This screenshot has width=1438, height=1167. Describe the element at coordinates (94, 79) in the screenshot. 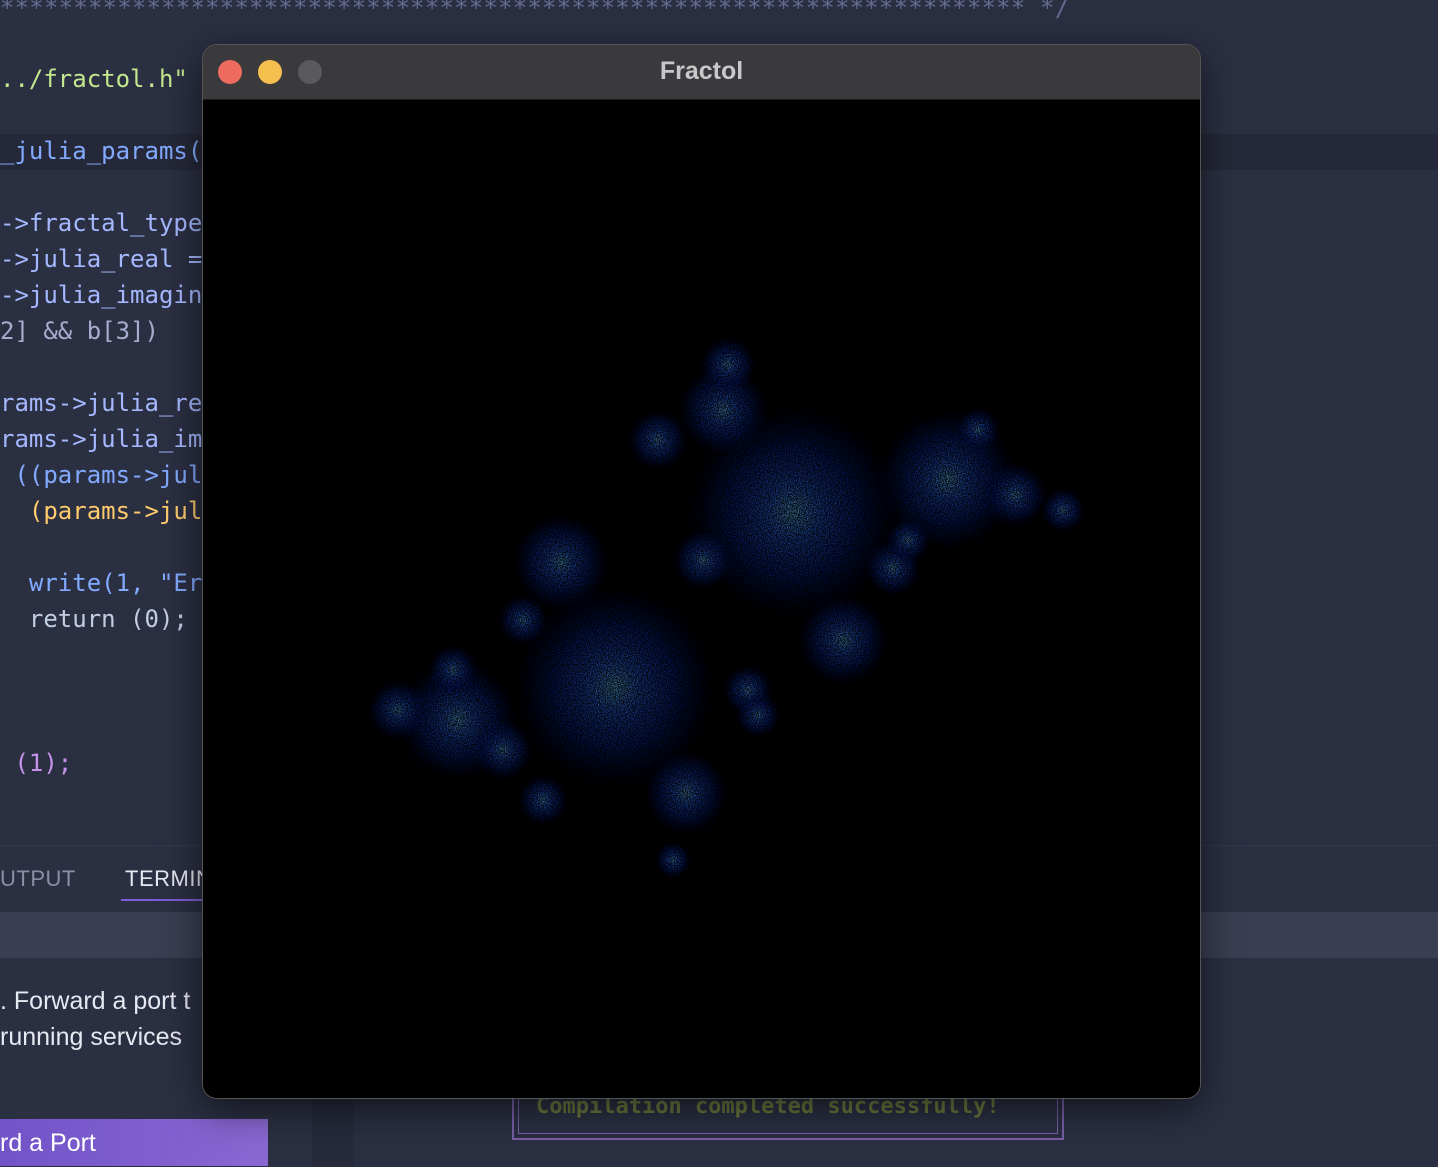

I see `code-line-include: ../fractol.h"` at that location.